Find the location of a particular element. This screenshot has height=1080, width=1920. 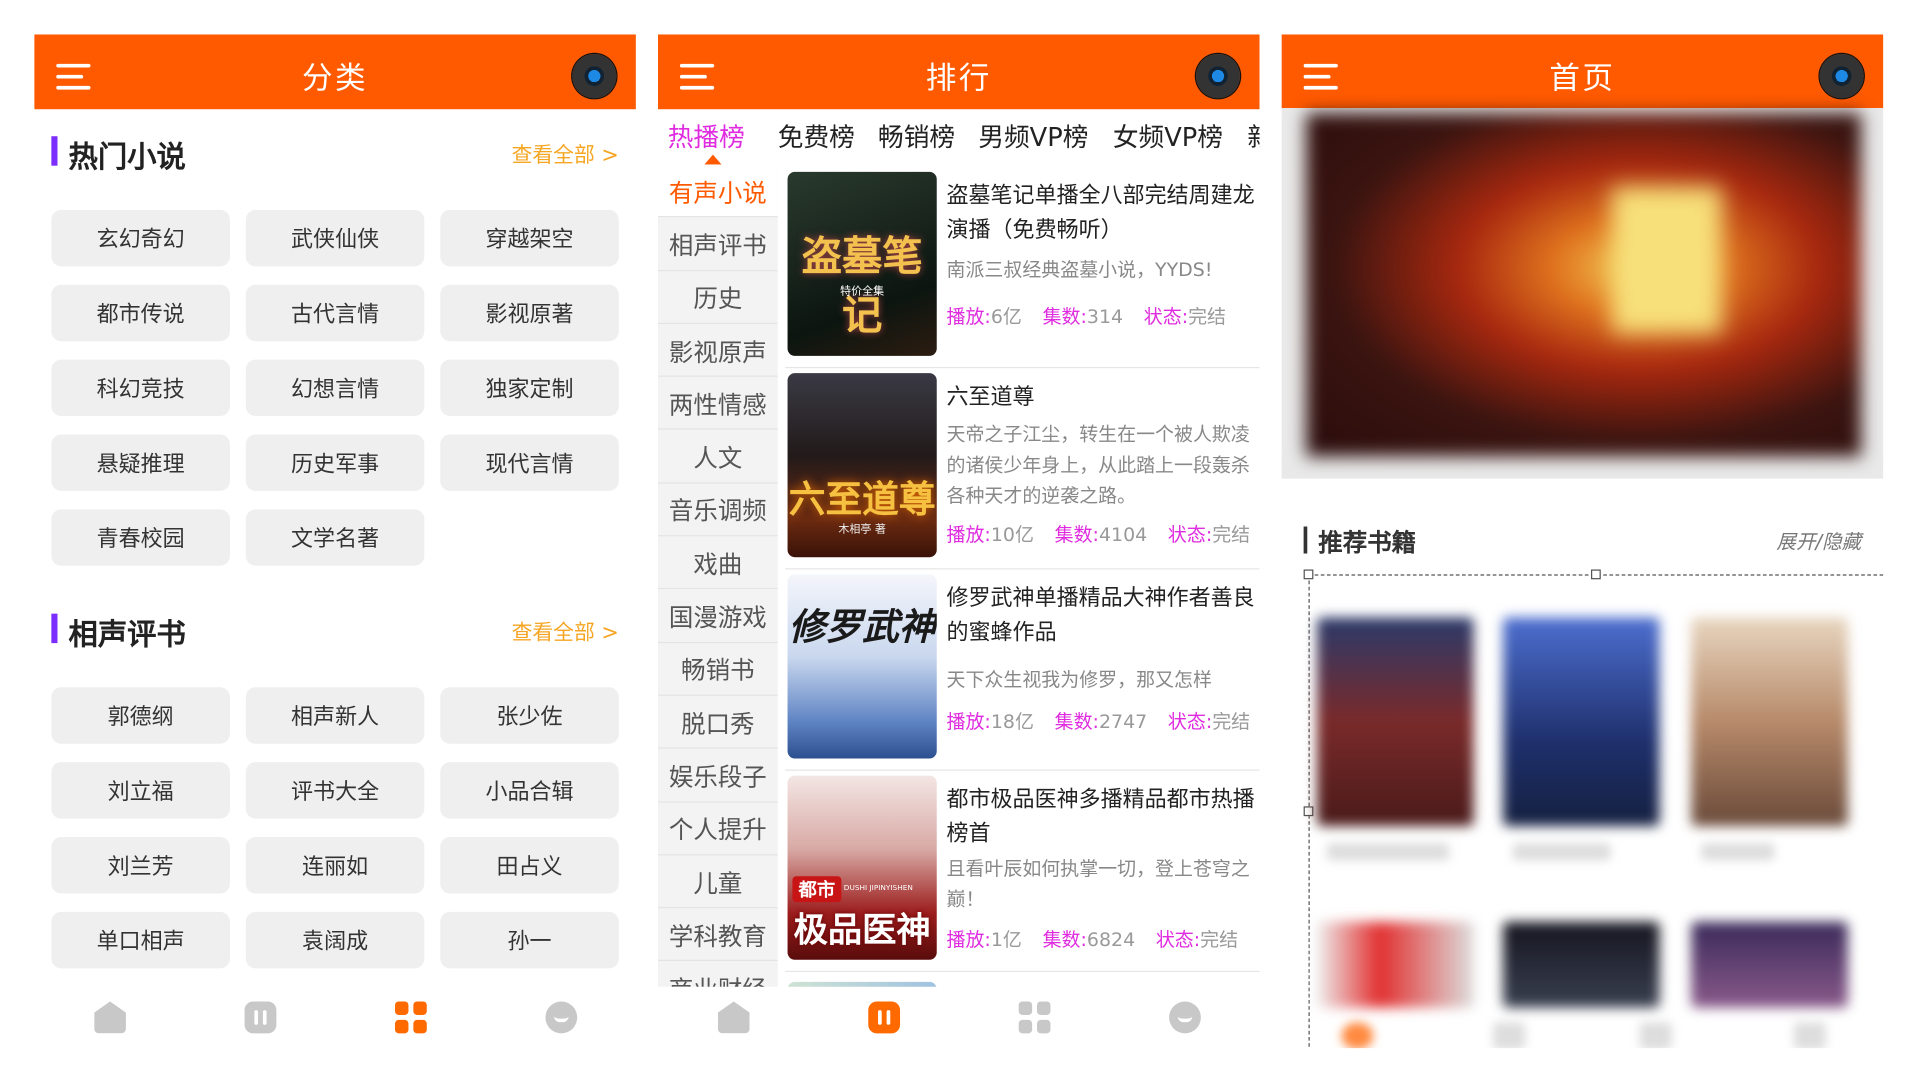

sidebar-item: 戏曲 is located at coordinates (717, 563).